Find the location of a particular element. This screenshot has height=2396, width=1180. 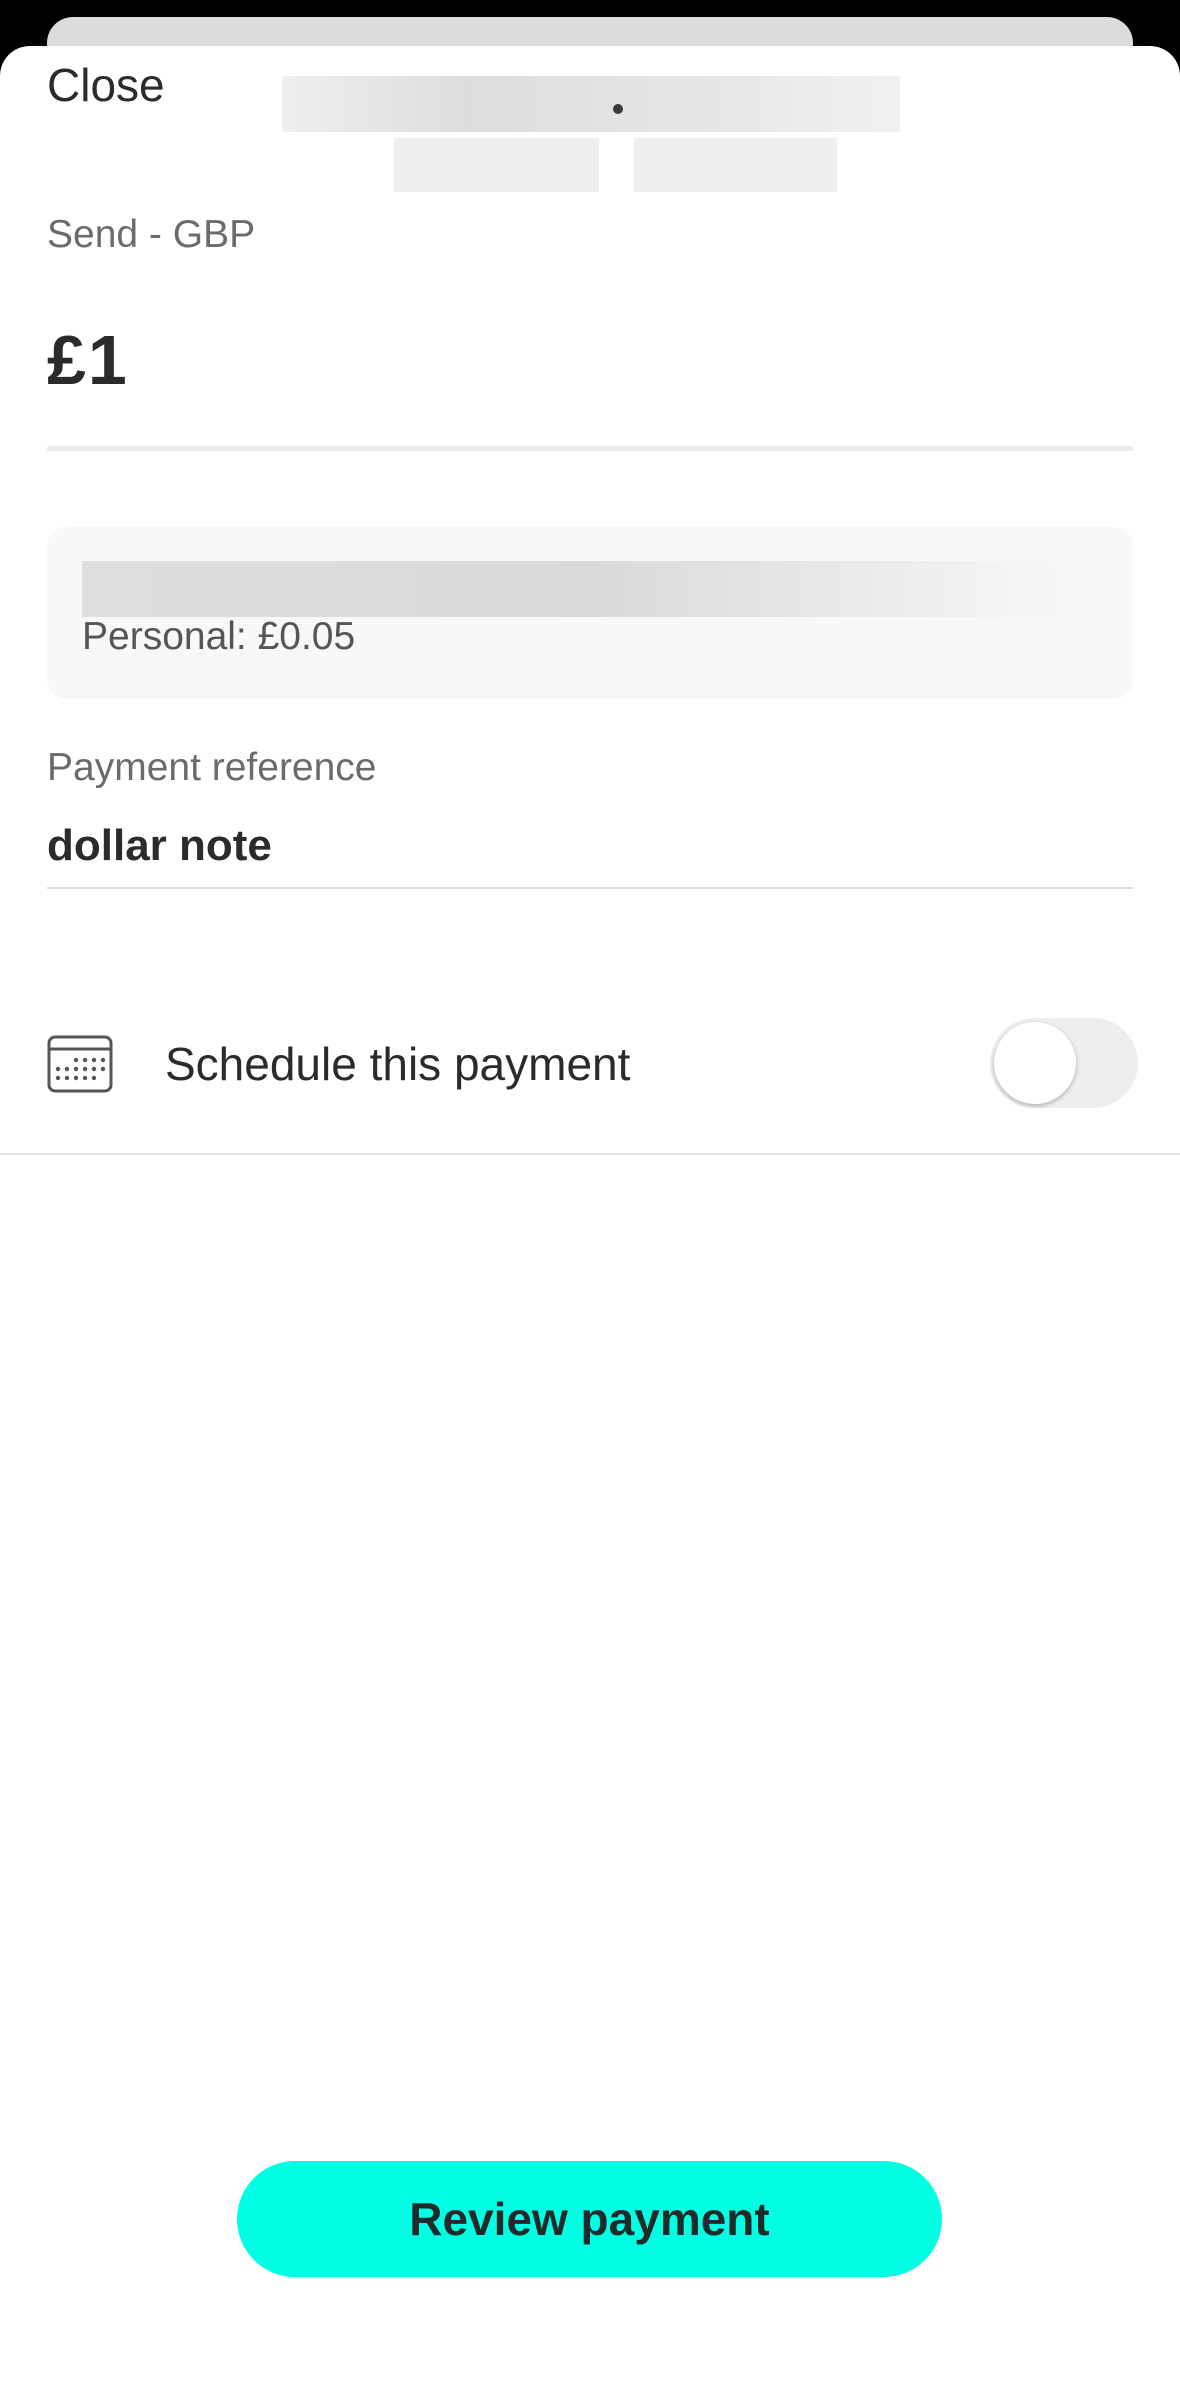

recipient-account-redacted is located at coordinates (735, 165).